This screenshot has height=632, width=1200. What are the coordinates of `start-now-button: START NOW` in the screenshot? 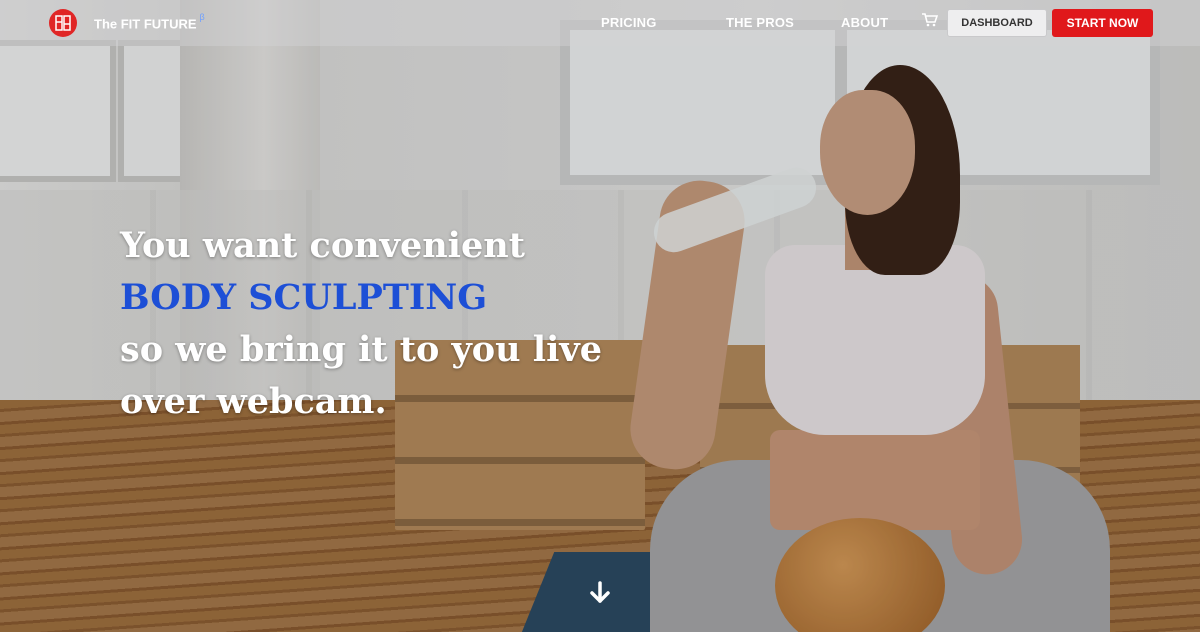 It's located at (1102, 23).